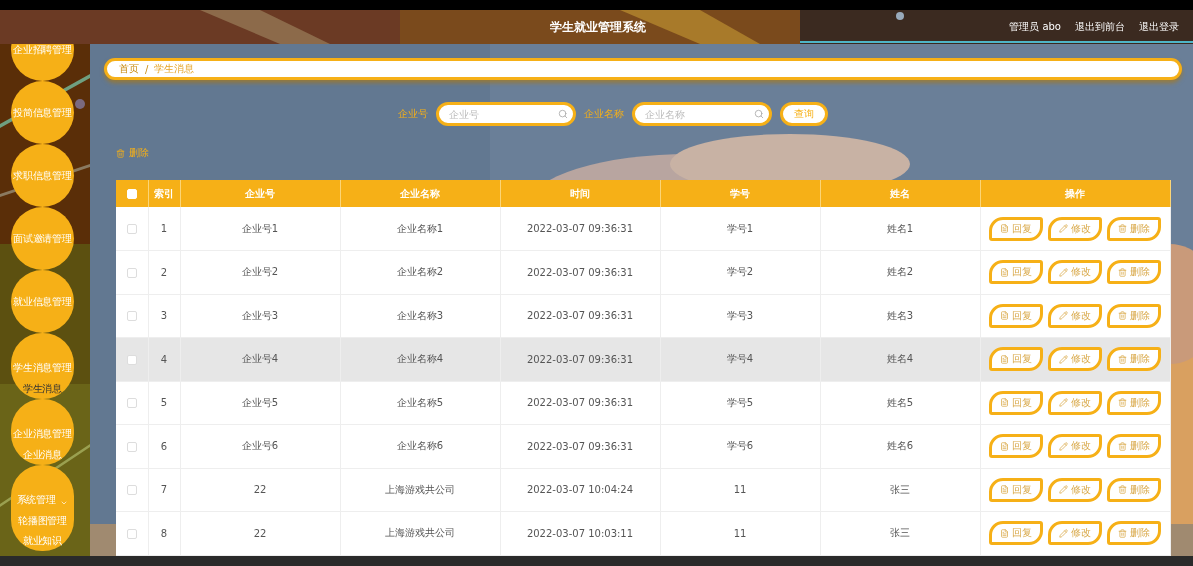 This screenshot has width=1193, height=566. Describe the element at coordinates (580, 193) in the screenshot. I see `column-header: 时间` at that location.